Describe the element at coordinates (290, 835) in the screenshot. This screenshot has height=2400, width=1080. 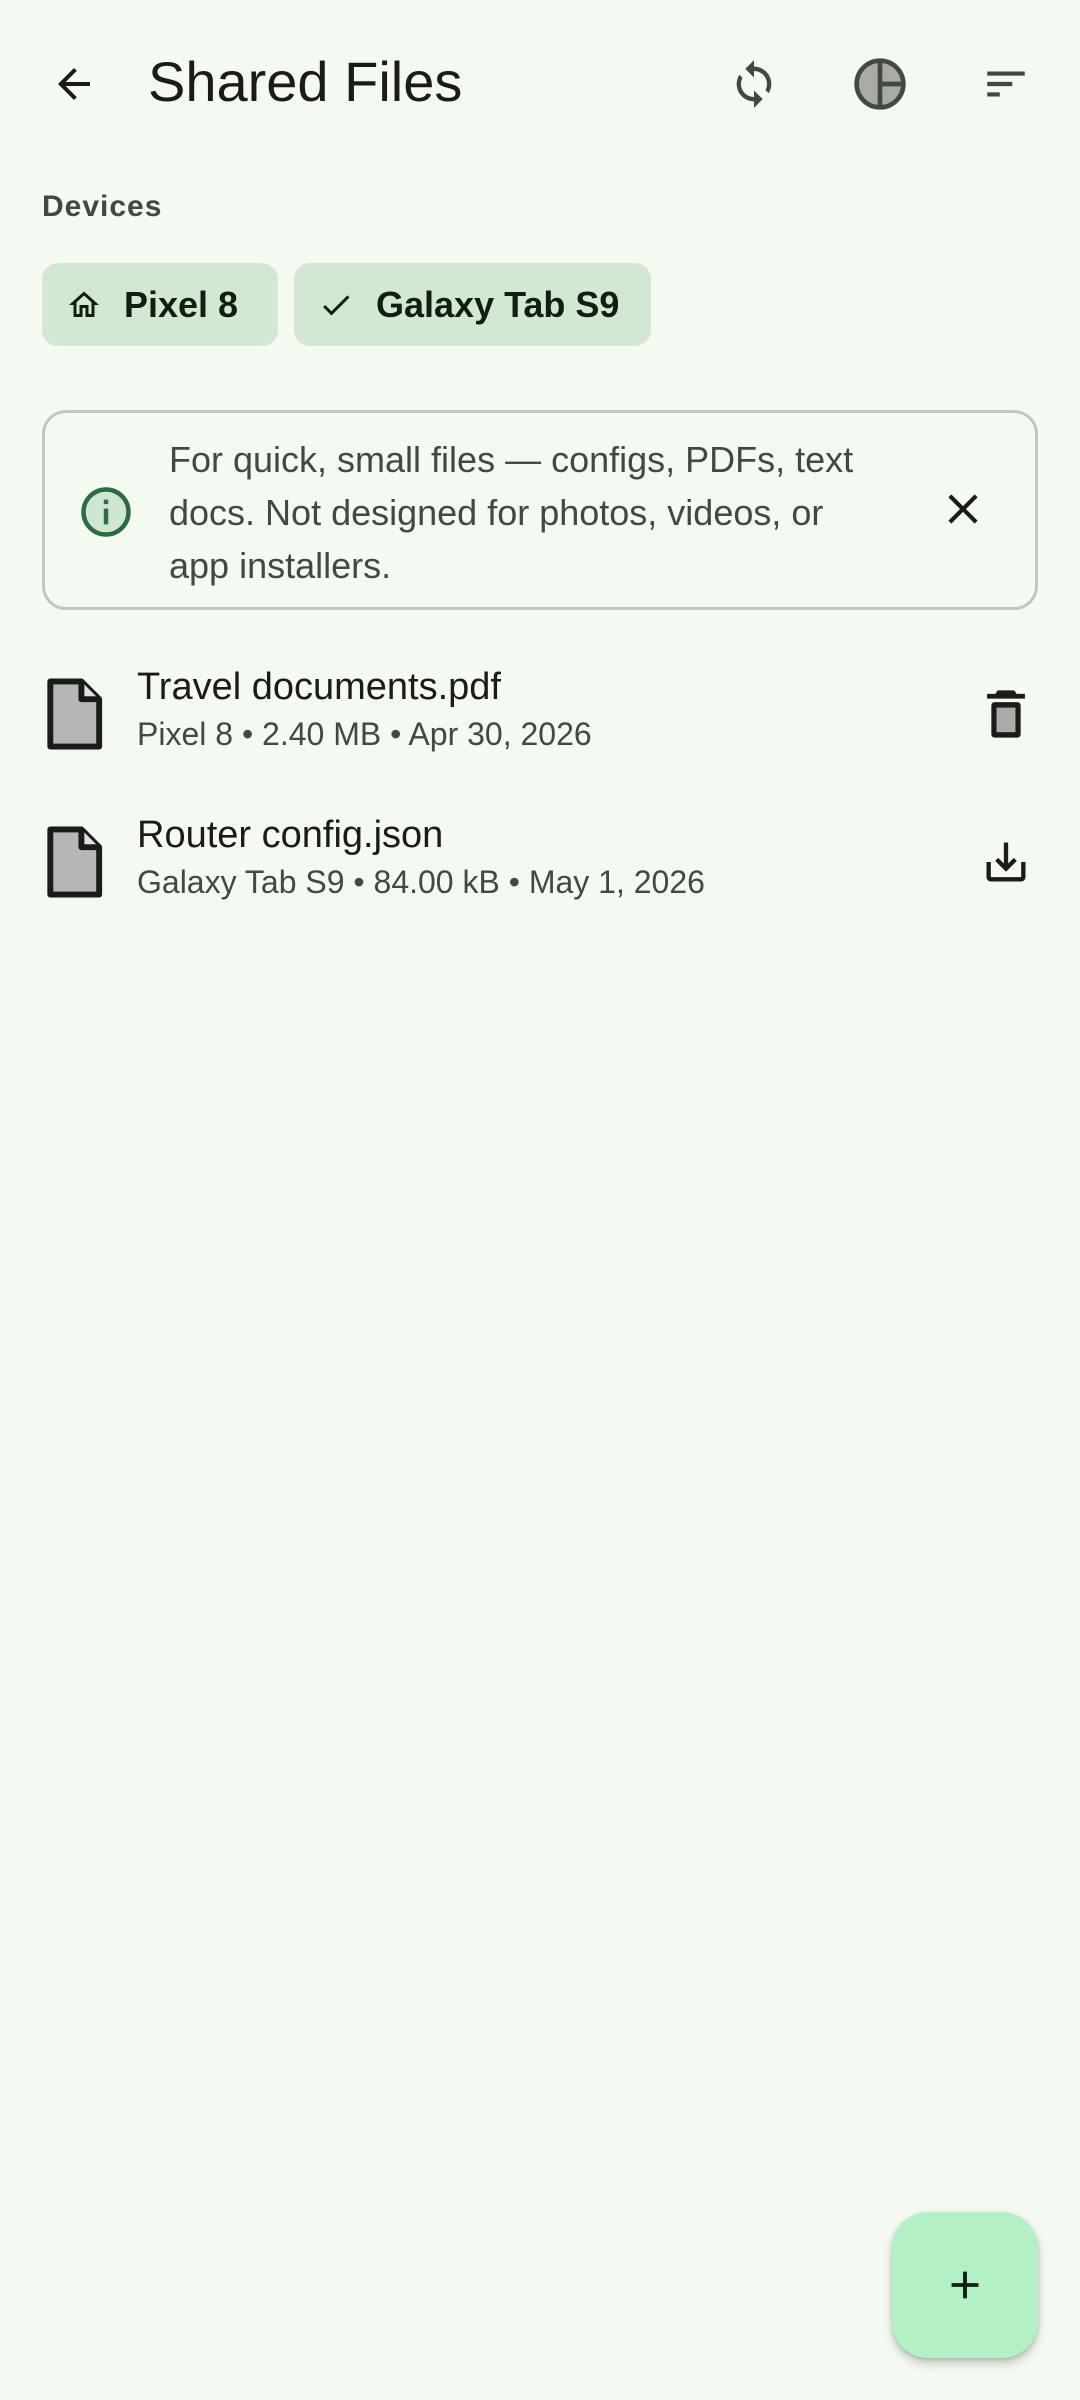
I see `file-name: Router config.json` at that location.